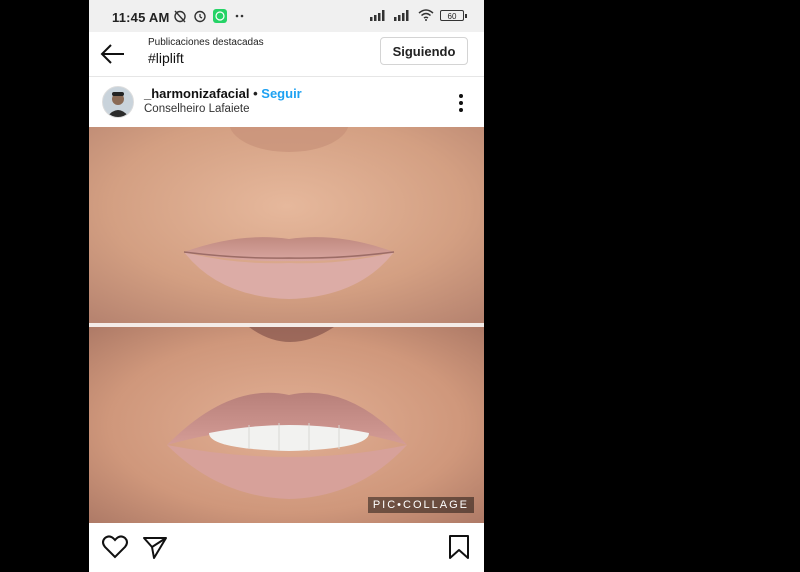  Describe the element at coordinates (180, 16) in the screenshot. I see `alarm-off-icon` at that location.